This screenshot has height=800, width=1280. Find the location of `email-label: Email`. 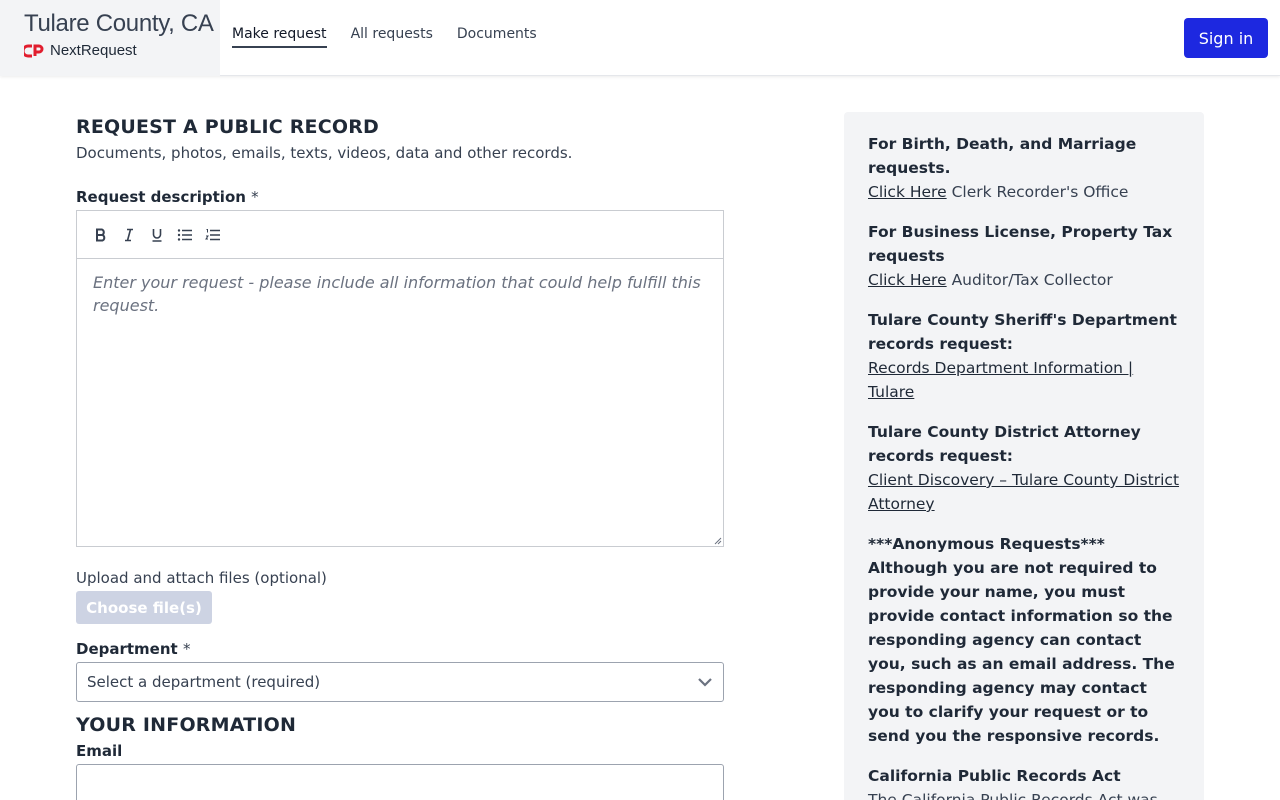

email-label: Email is located at coordinates (99, 751).